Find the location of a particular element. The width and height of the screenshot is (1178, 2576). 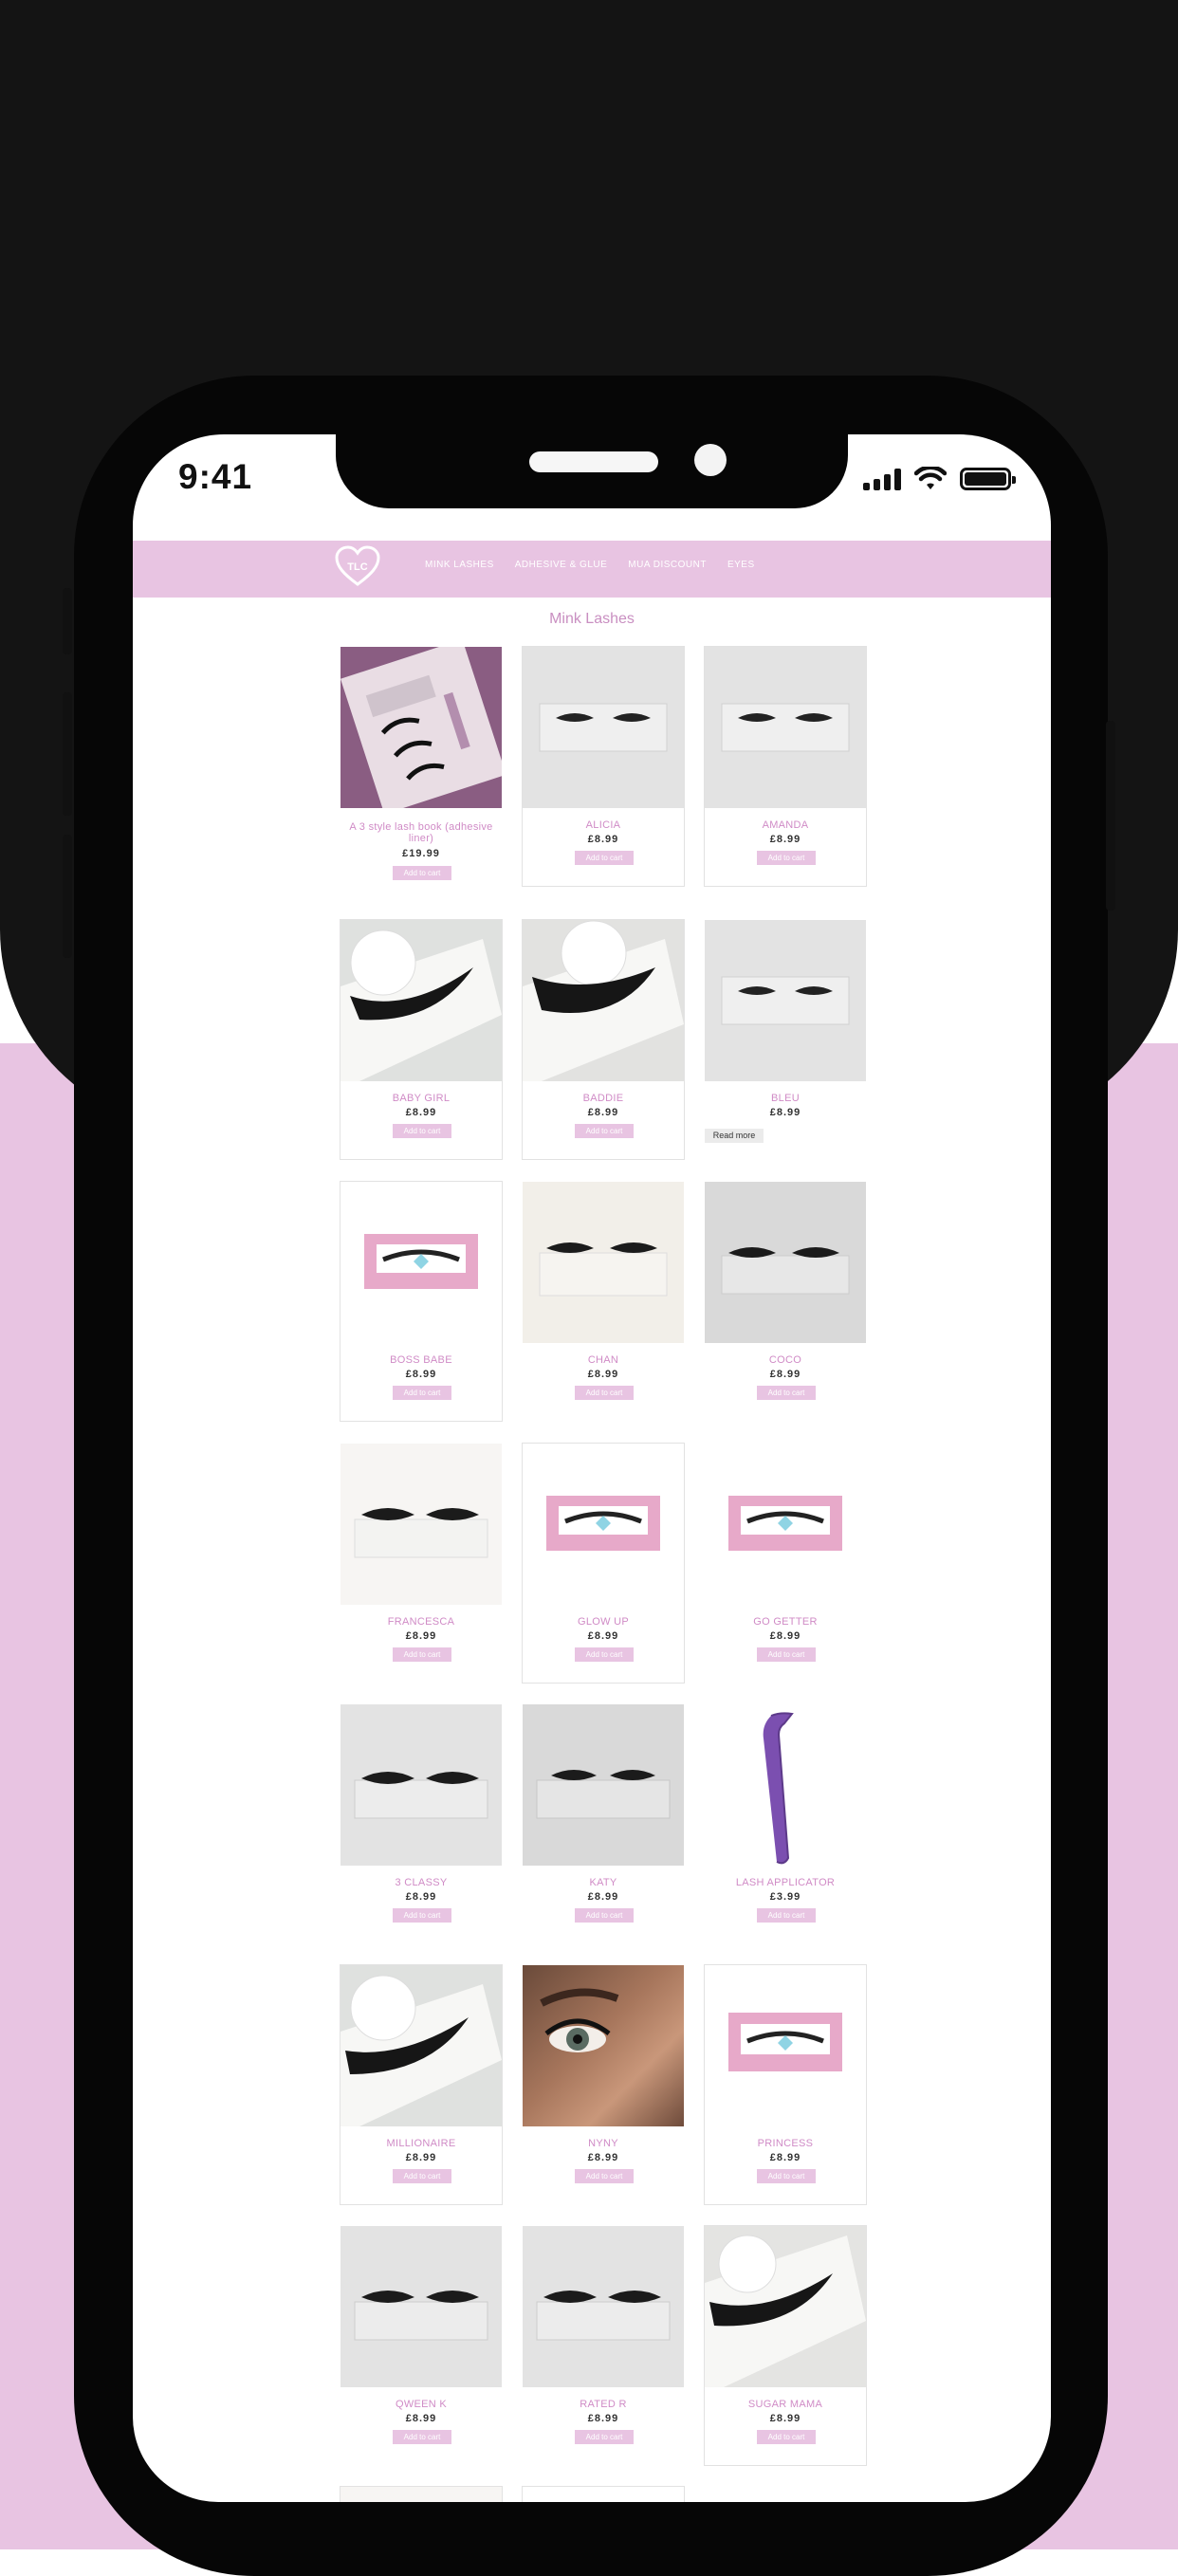

product-card: CHAN £8.99 Add to cart is located at coordinates (603, 1301).